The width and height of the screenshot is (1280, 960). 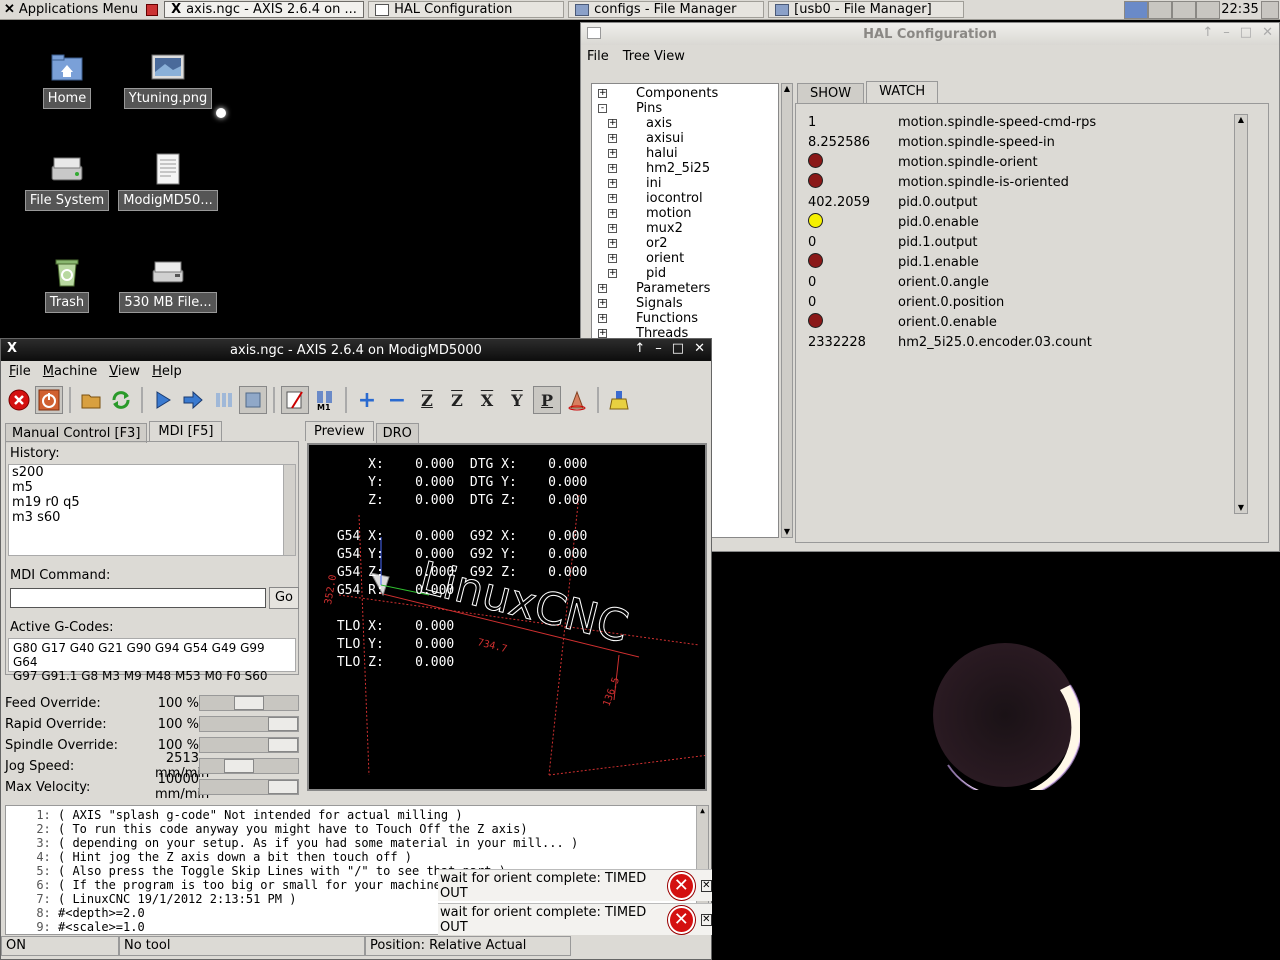 What do you see at coordinates (906, 302) in the screenshot?
I see `watch-row: 0 orient.0.position` at bounding box center [906, 302].